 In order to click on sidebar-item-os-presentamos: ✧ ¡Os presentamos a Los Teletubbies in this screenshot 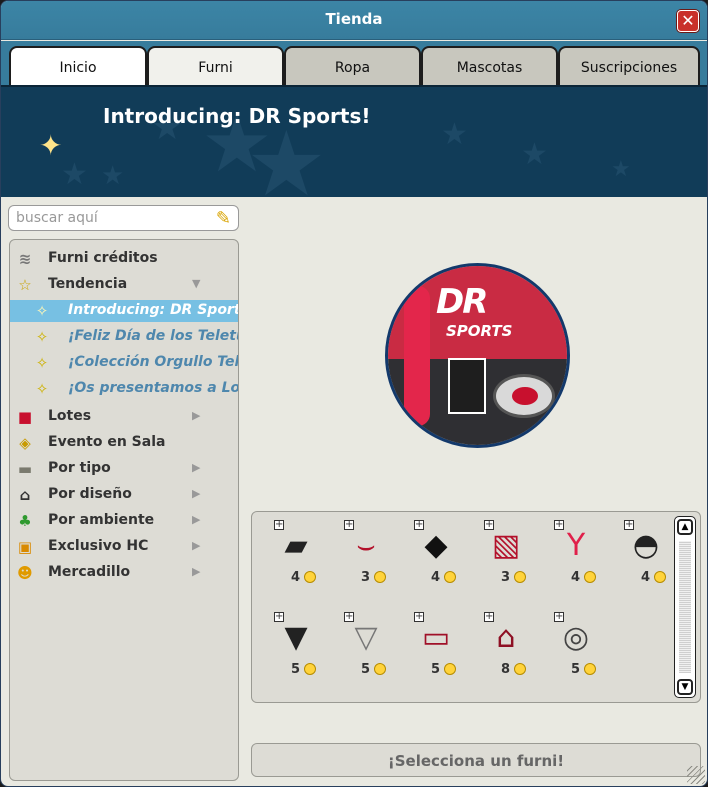, I will do `click(124, 389)`.